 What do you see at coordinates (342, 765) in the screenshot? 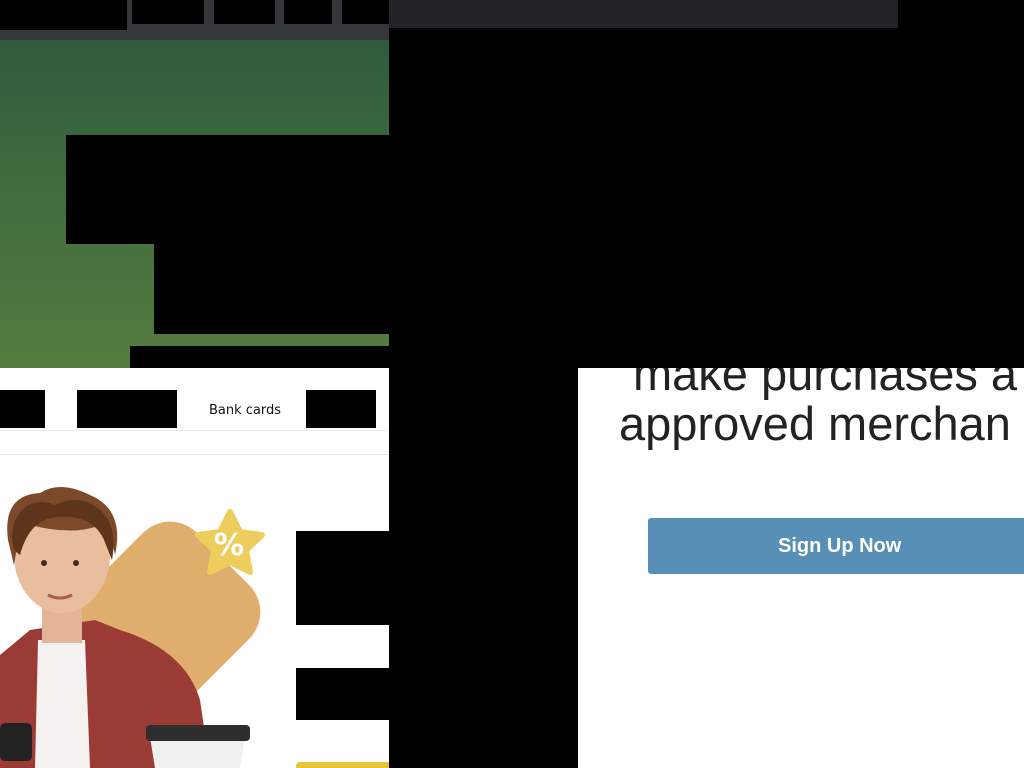
I see `promo-button-edge` at bounding box center [342, 765].